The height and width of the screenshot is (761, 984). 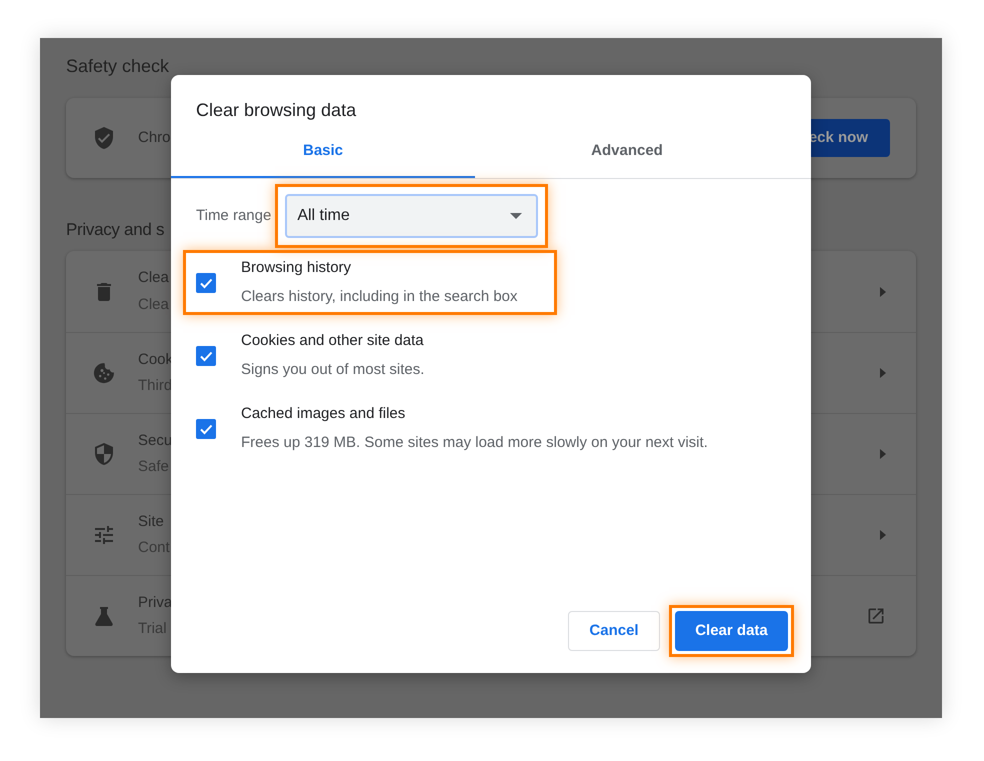 I want to click on clear-data-button: Clear data, so click(x=731, y=631).